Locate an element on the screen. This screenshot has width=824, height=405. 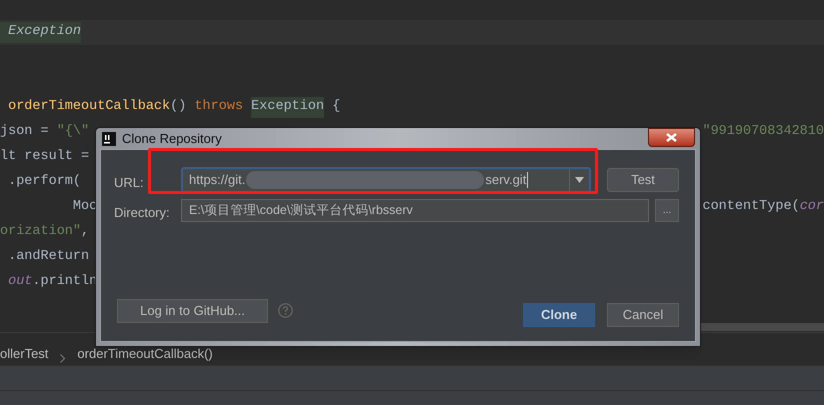
chevron-icon is located at coordinates (63, 358).